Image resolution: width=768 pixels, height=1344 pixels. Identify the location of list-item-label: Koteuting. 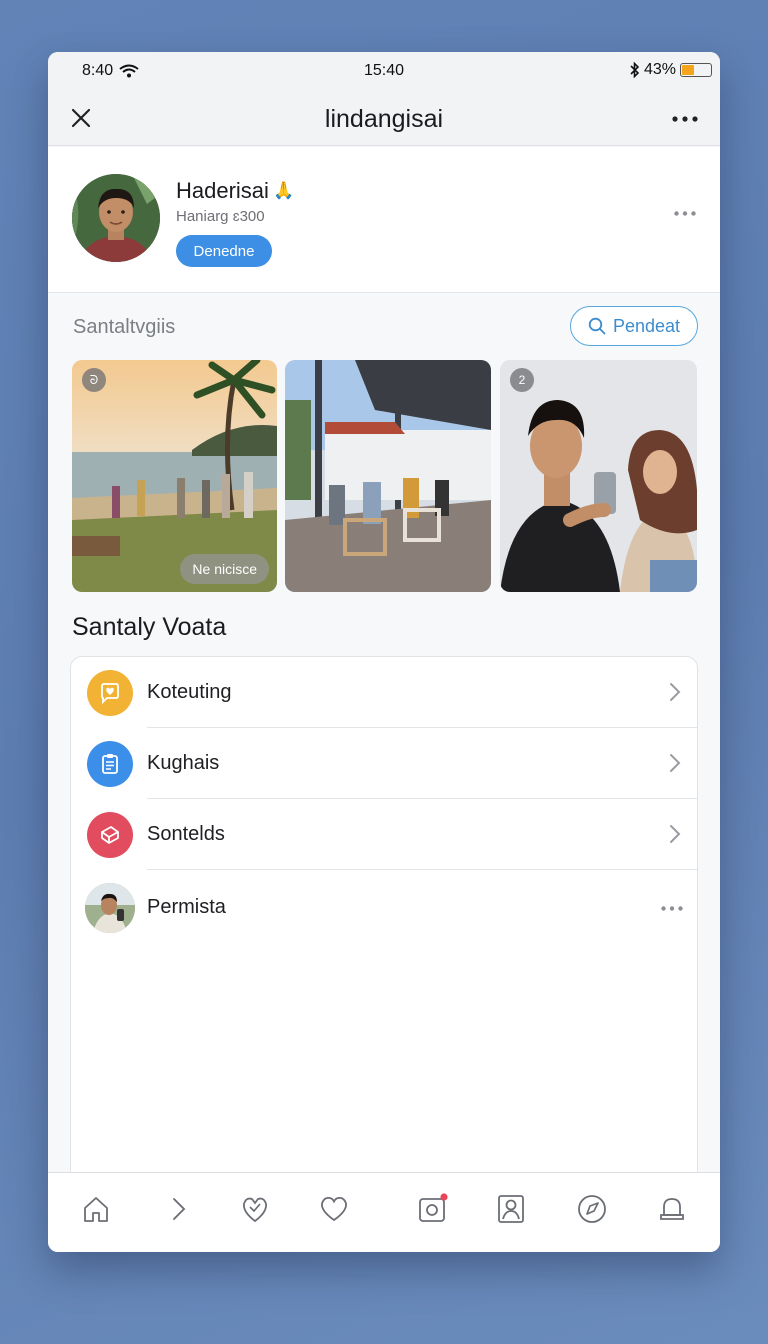
(189, 692).